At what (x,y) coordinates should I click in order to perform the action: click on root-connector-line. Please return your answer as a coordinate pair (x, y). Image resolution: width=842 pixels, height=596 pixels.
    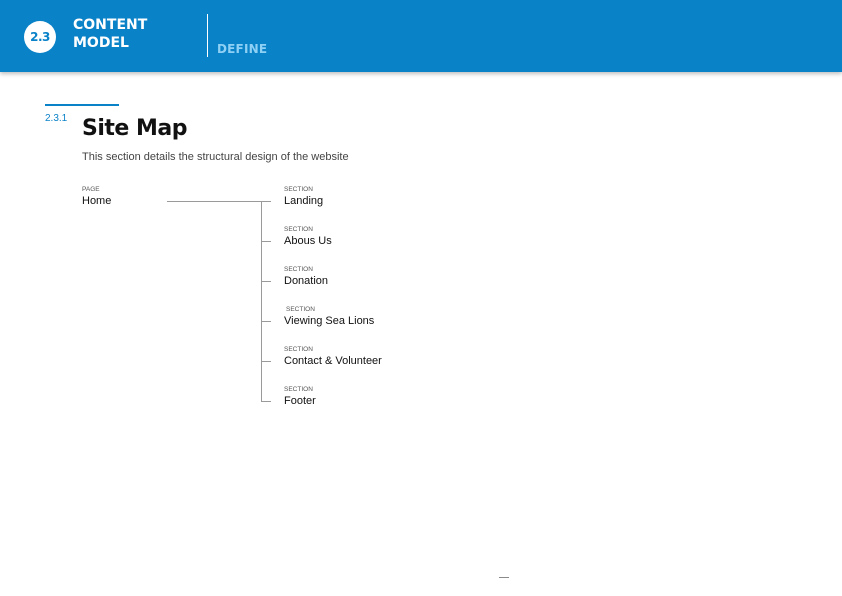
    Looking at the image, I should click on (219, 201).